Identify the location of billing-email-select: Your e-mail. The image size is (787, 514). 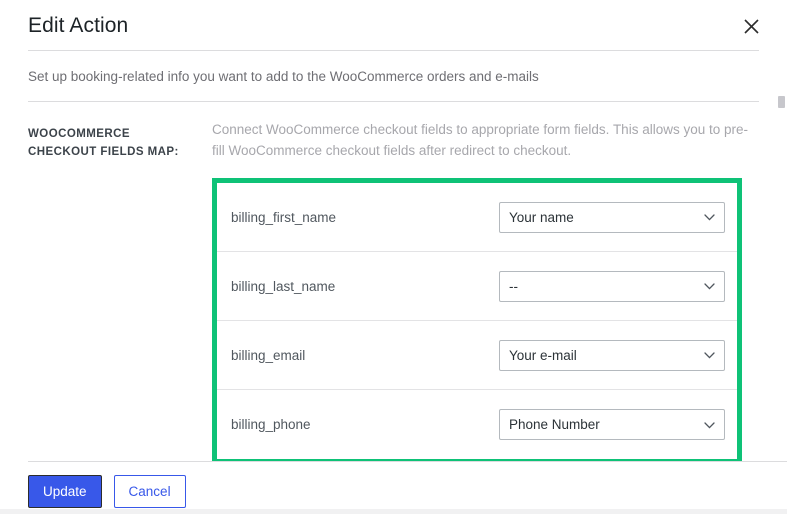
(612, 355).